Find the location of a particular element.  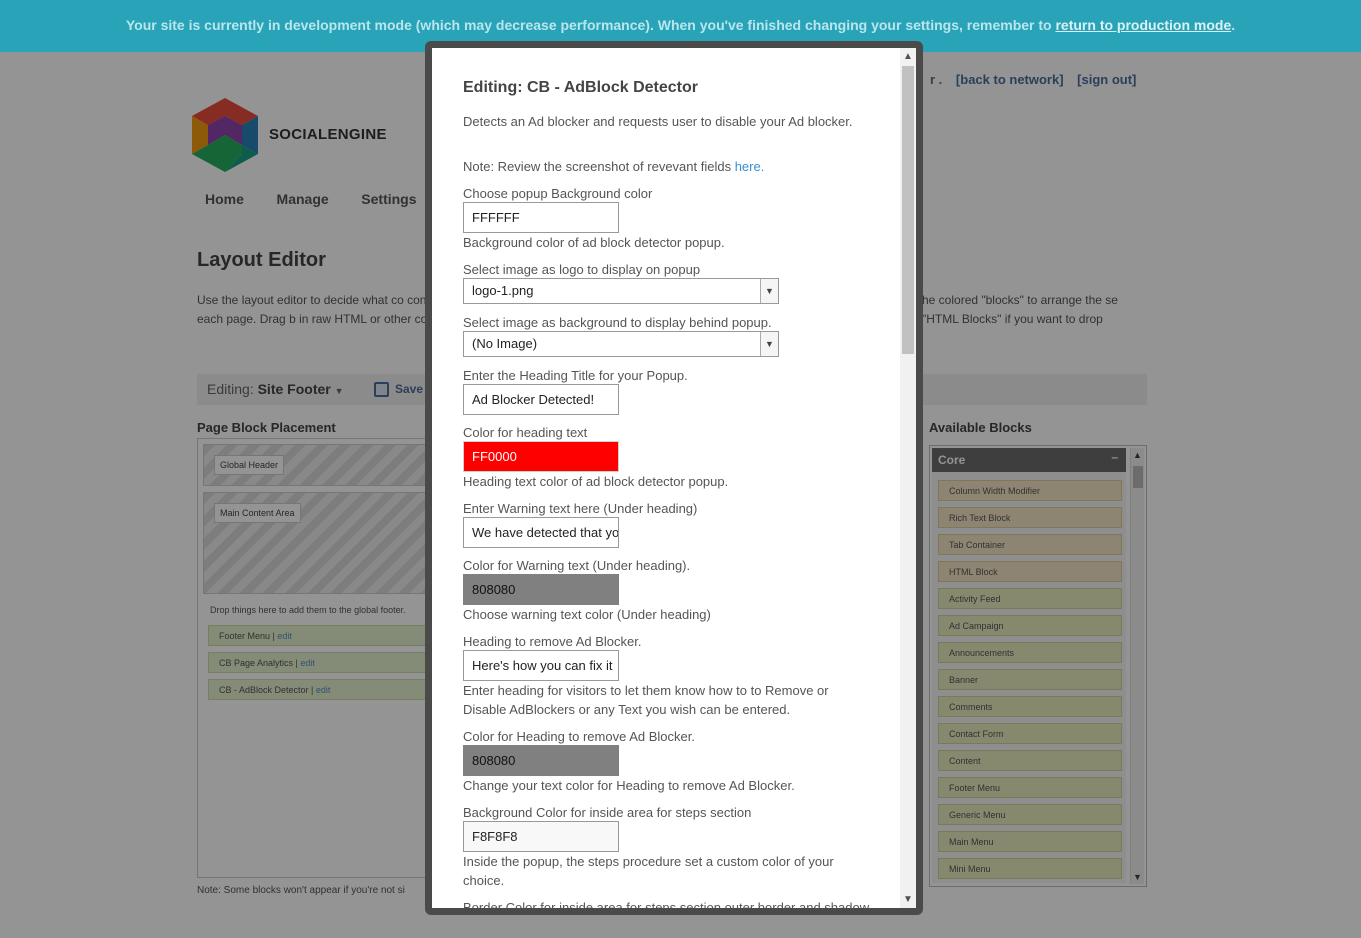

production-mode-link: return to production mode is located at coordinates (1143, 25).